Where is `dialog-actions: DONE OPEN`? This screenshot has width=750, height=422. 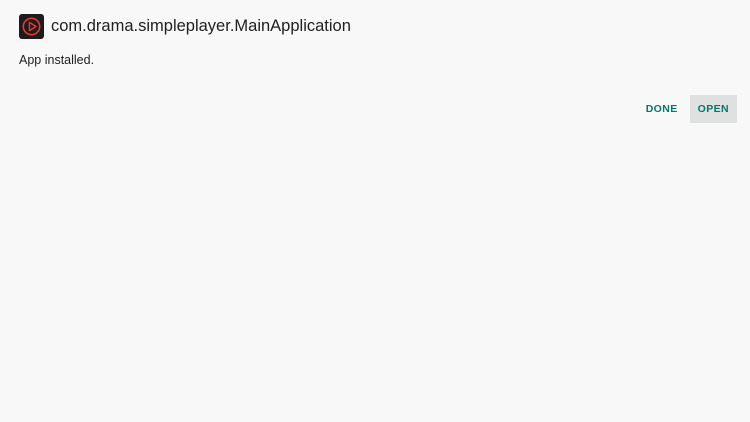
dialog-actions: DONE OPEN is located at coordinates (685, 109).